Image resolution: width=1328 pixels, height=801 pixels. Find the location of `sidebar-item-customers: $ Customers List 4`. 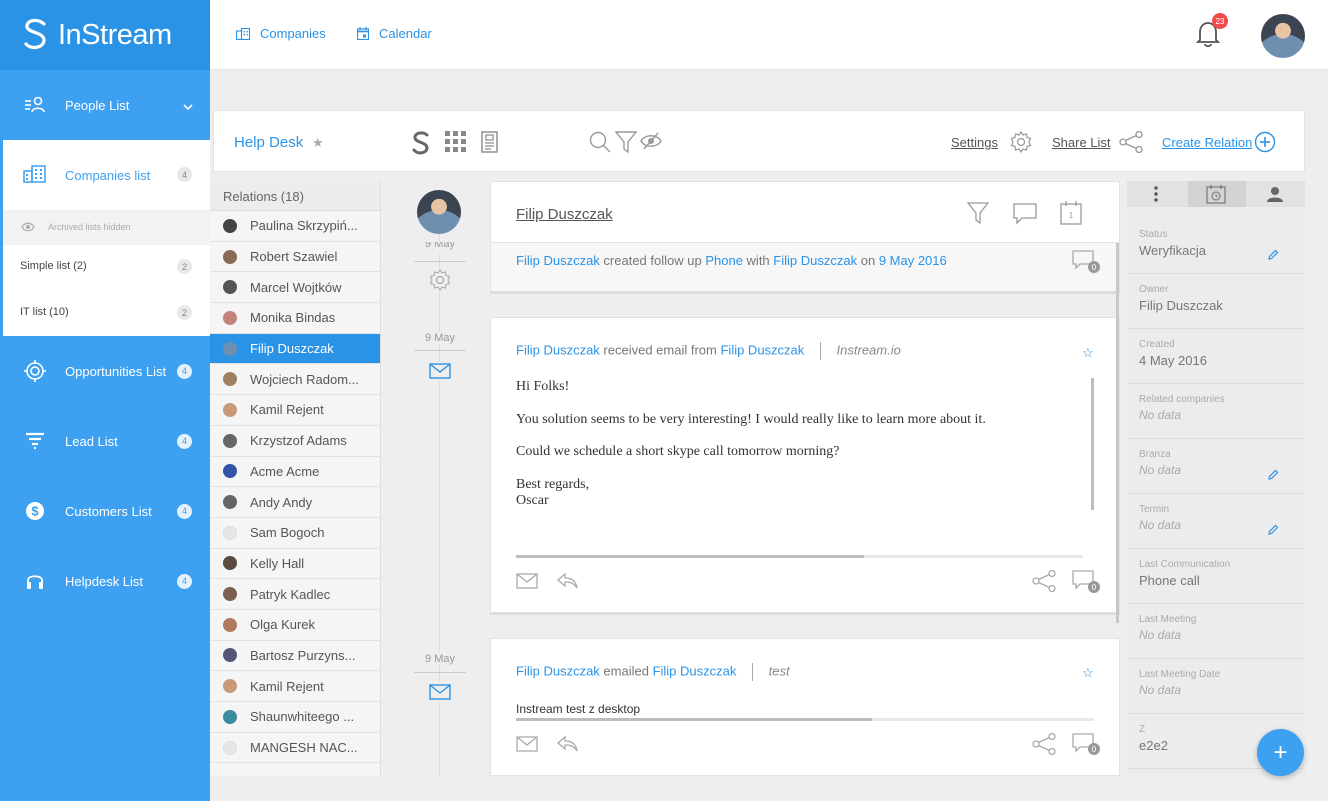

sidebar-item-customers: $ Customers List 4 is located at coordinates (105, 511).